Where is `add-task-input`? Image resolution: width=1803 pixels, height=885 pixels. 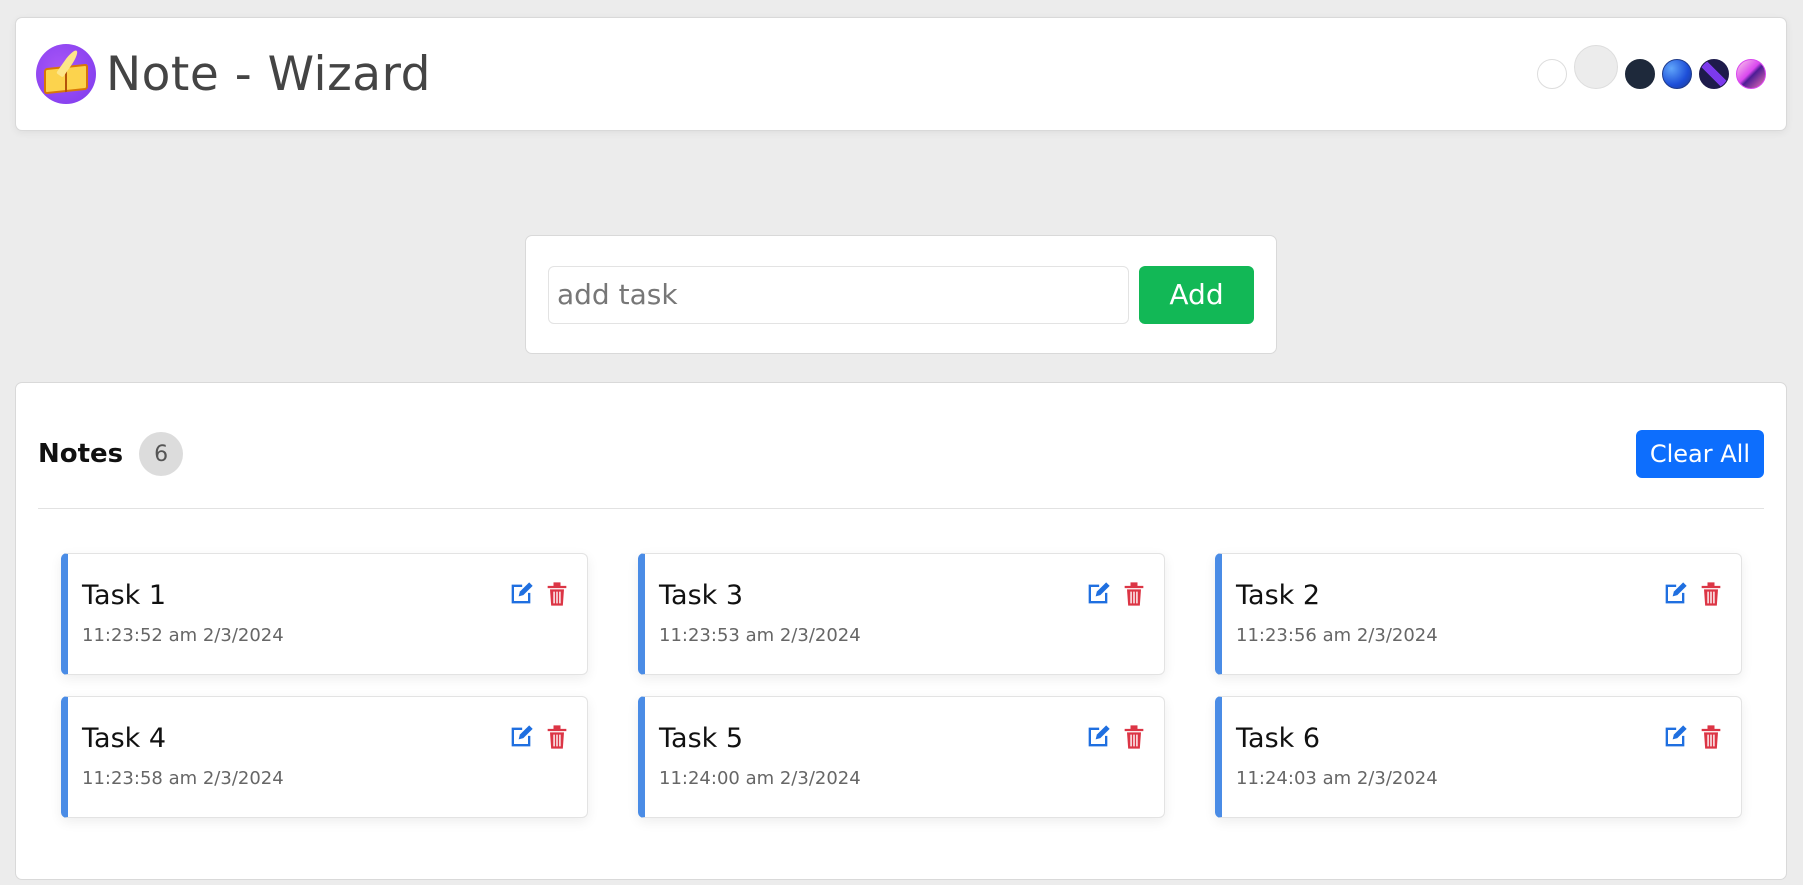
add-task-input is located at coordinates (838, 294).